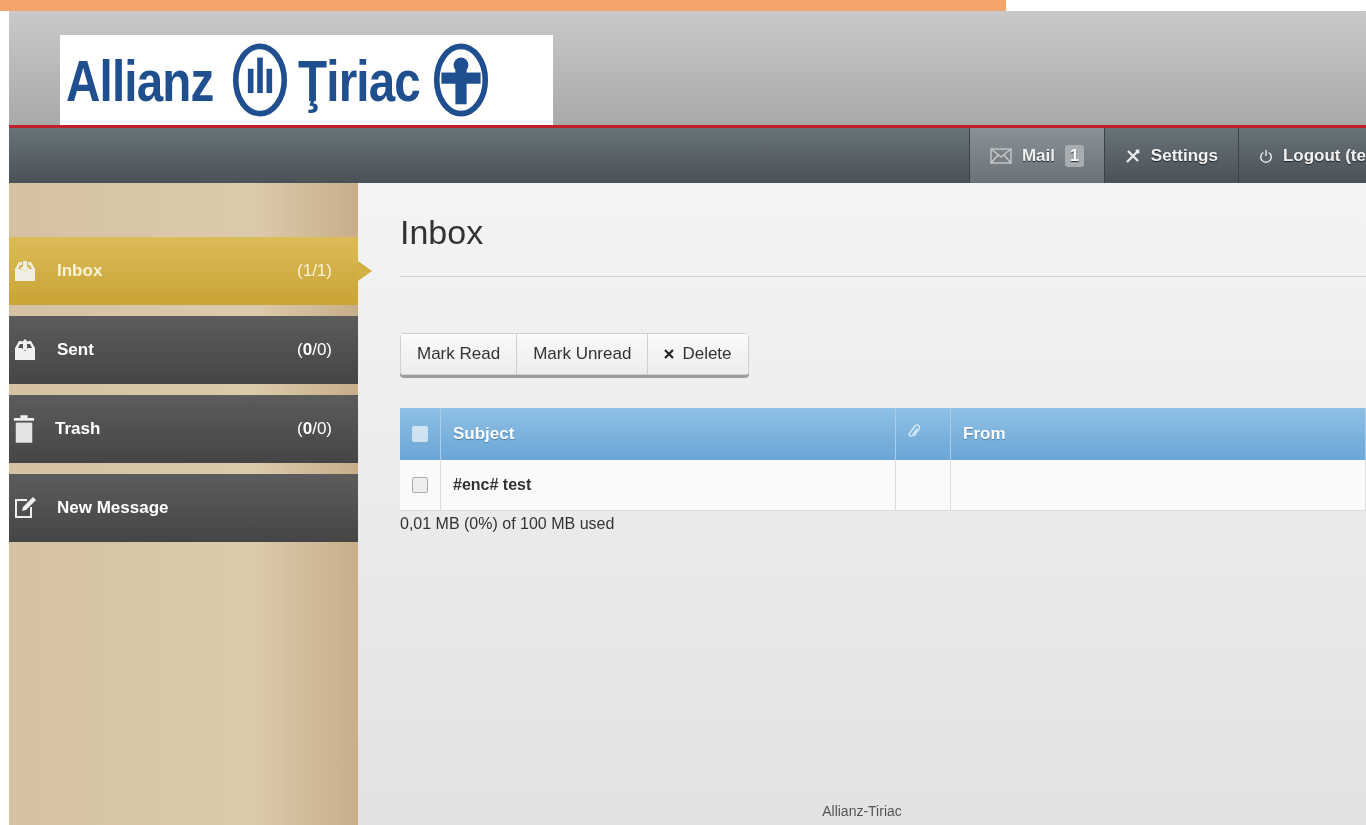 This screenshot has width=1366, height=825. I want to click on toolbar-button: Mark Read, so click(459, 354).